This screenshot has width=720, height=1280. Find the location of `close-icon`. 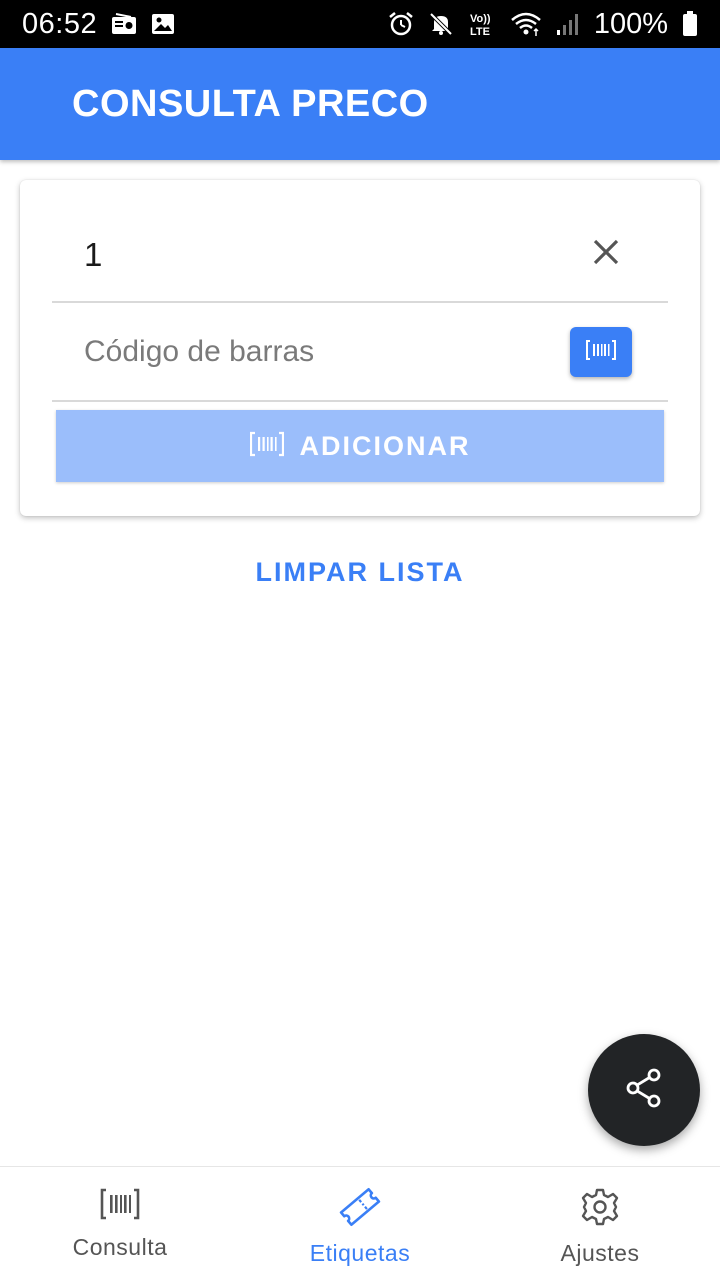

close-icon is located at coordinates (606, 254).